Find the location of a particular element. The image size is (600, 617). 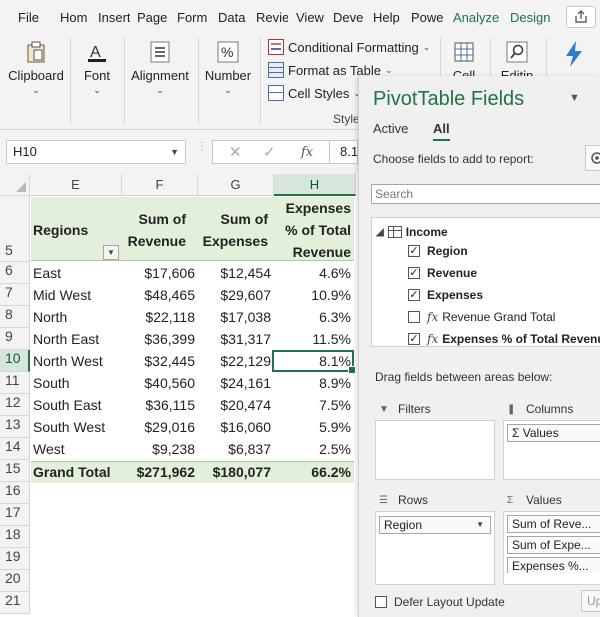

tab-view: View is located at coordinates (311, 18).